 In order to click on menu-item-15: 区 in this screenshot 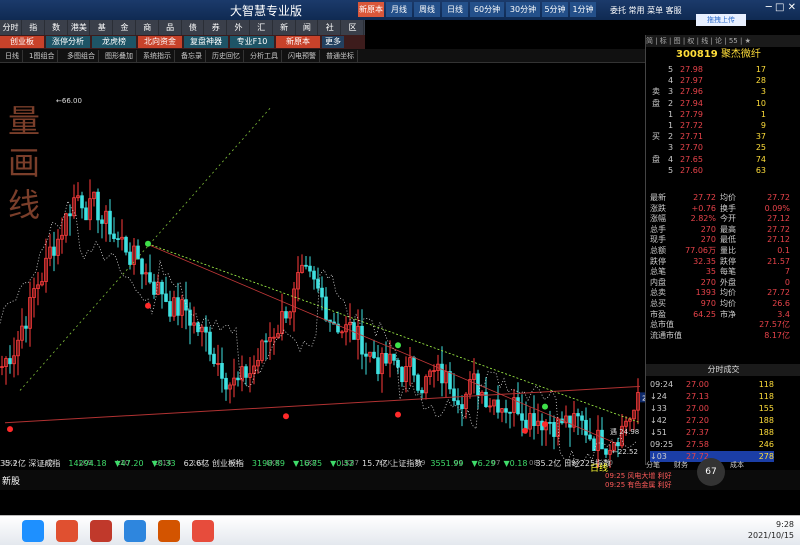, I will do `click(353, 27)`.